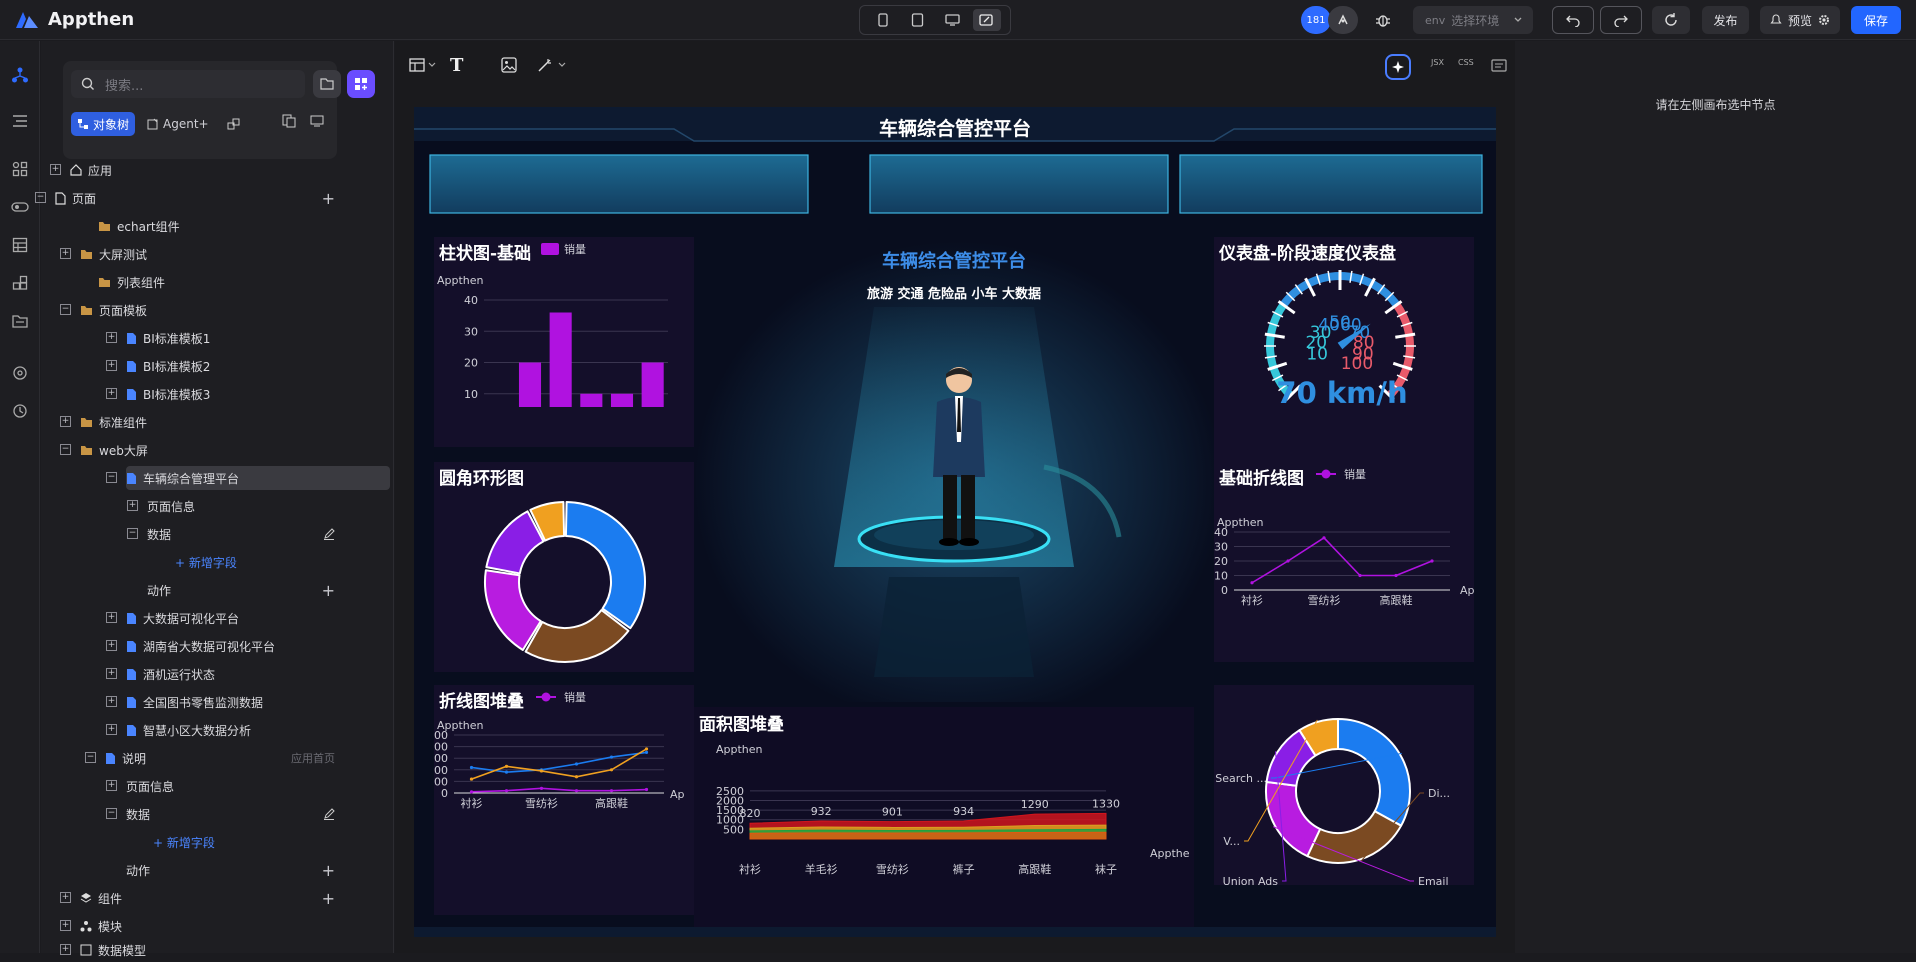 The width and height of the screenshot is (1916, 962). Describe the element at coordinates (207, 450) in the screenshot. I see `tree-item: web大屏` at that location.